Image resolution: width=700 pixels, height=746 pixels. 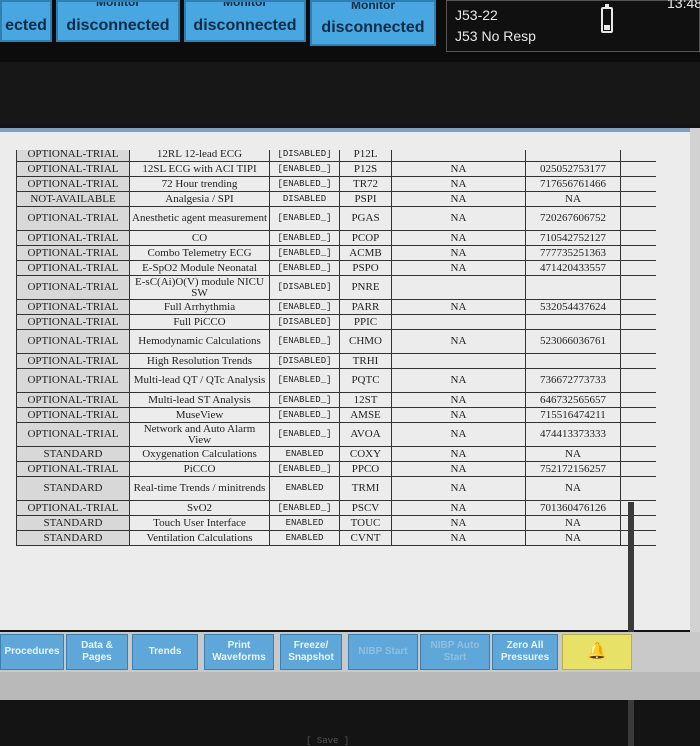 What do you see at coordinates (311, 652) in the screenshot?
I see `key-freeze-snapshot: Freeze/ Snapshot` at bounding box center [311, 652].